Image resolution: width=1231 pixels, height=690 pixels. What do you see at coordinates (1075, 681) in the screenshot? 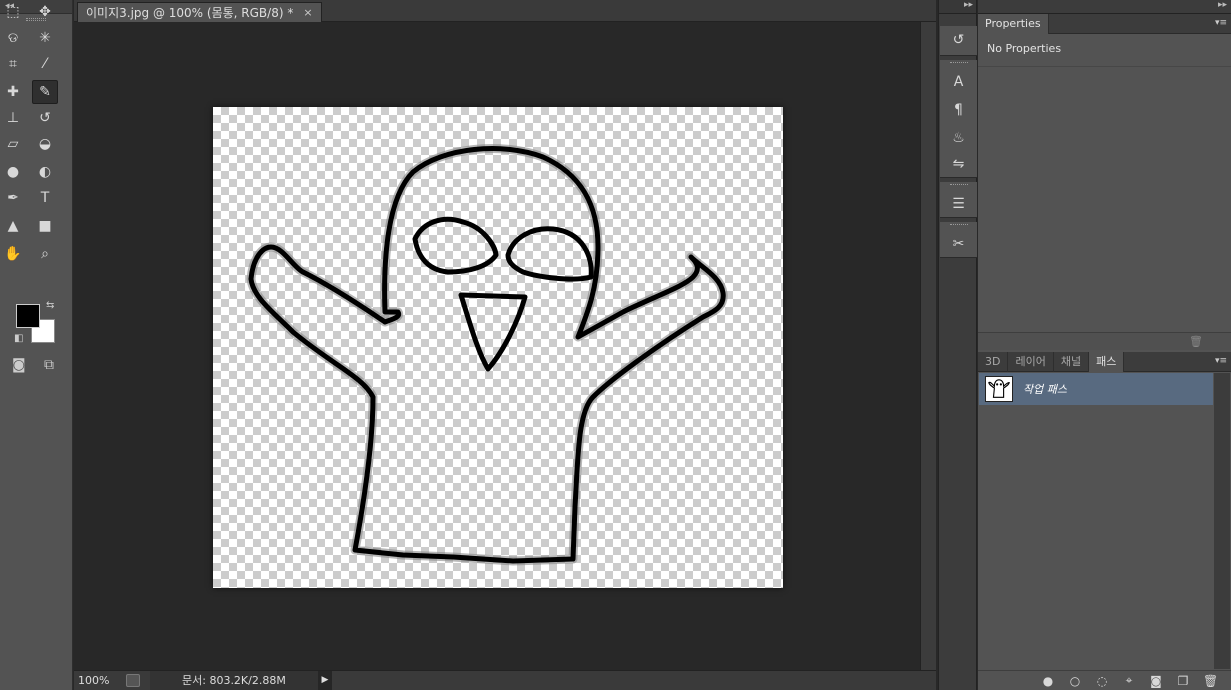
I see `stroke-path-icon: ○` at bounding box center [1075, 681].